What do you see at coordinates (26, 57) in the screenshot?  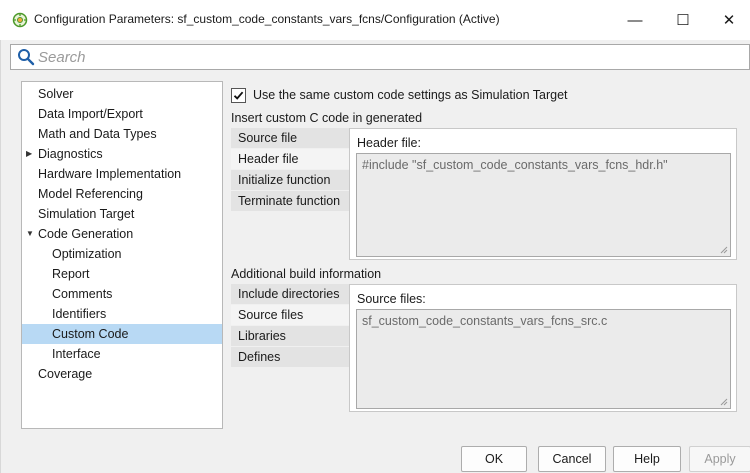 I see `search-icon` at bounding box center [26, 57].